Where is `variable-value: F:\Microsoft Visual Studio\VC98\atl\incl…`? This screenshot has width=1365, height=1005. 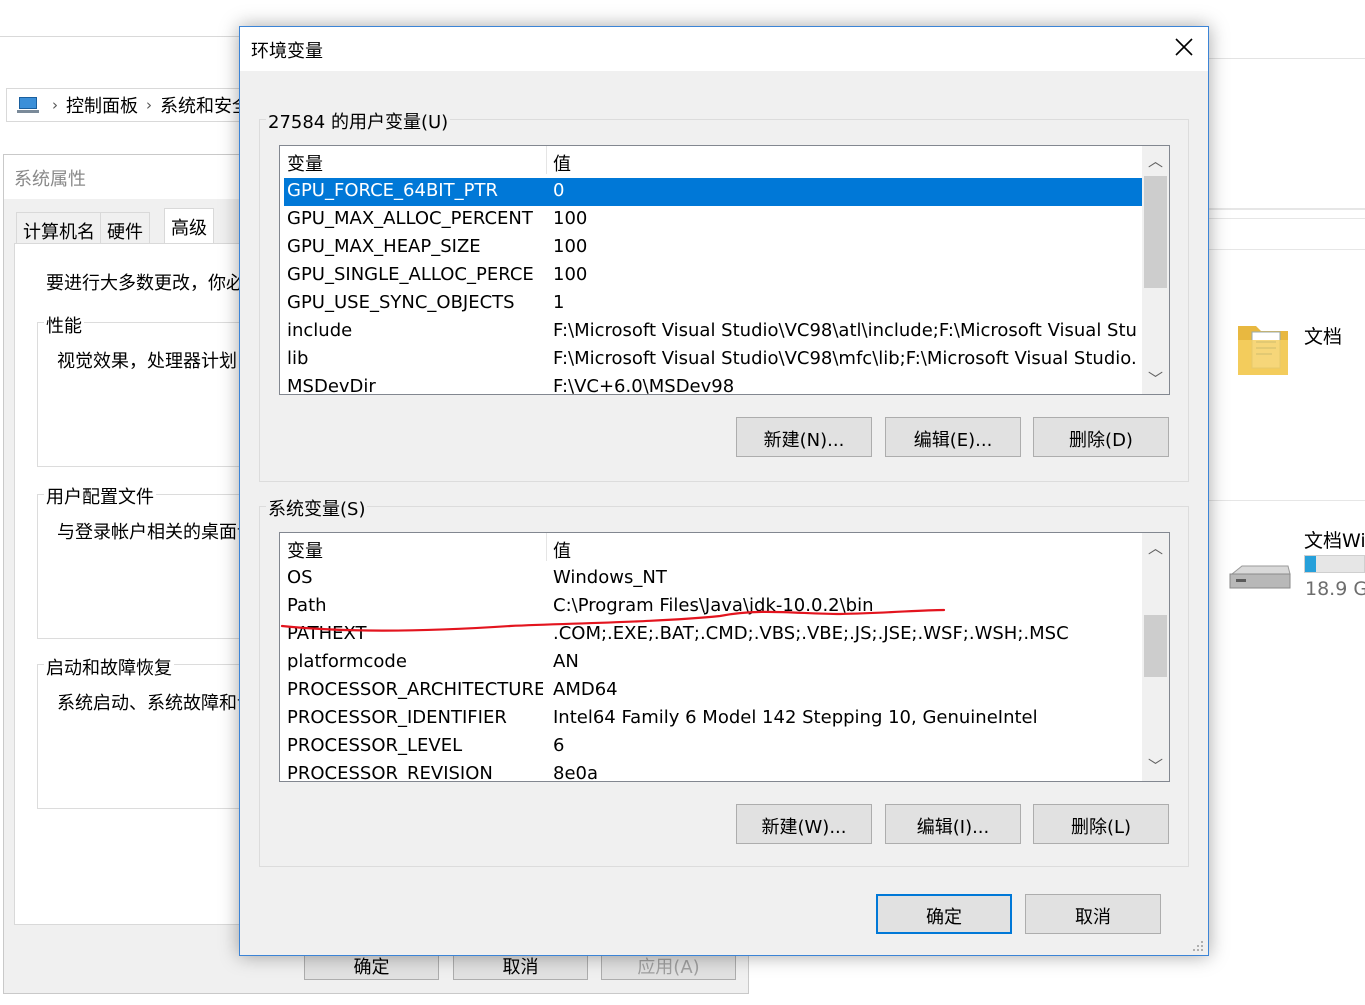 variable-value: F:\Microsoft Visual Studio\VC98\atl\incl… is located at coordinates (845, 330).